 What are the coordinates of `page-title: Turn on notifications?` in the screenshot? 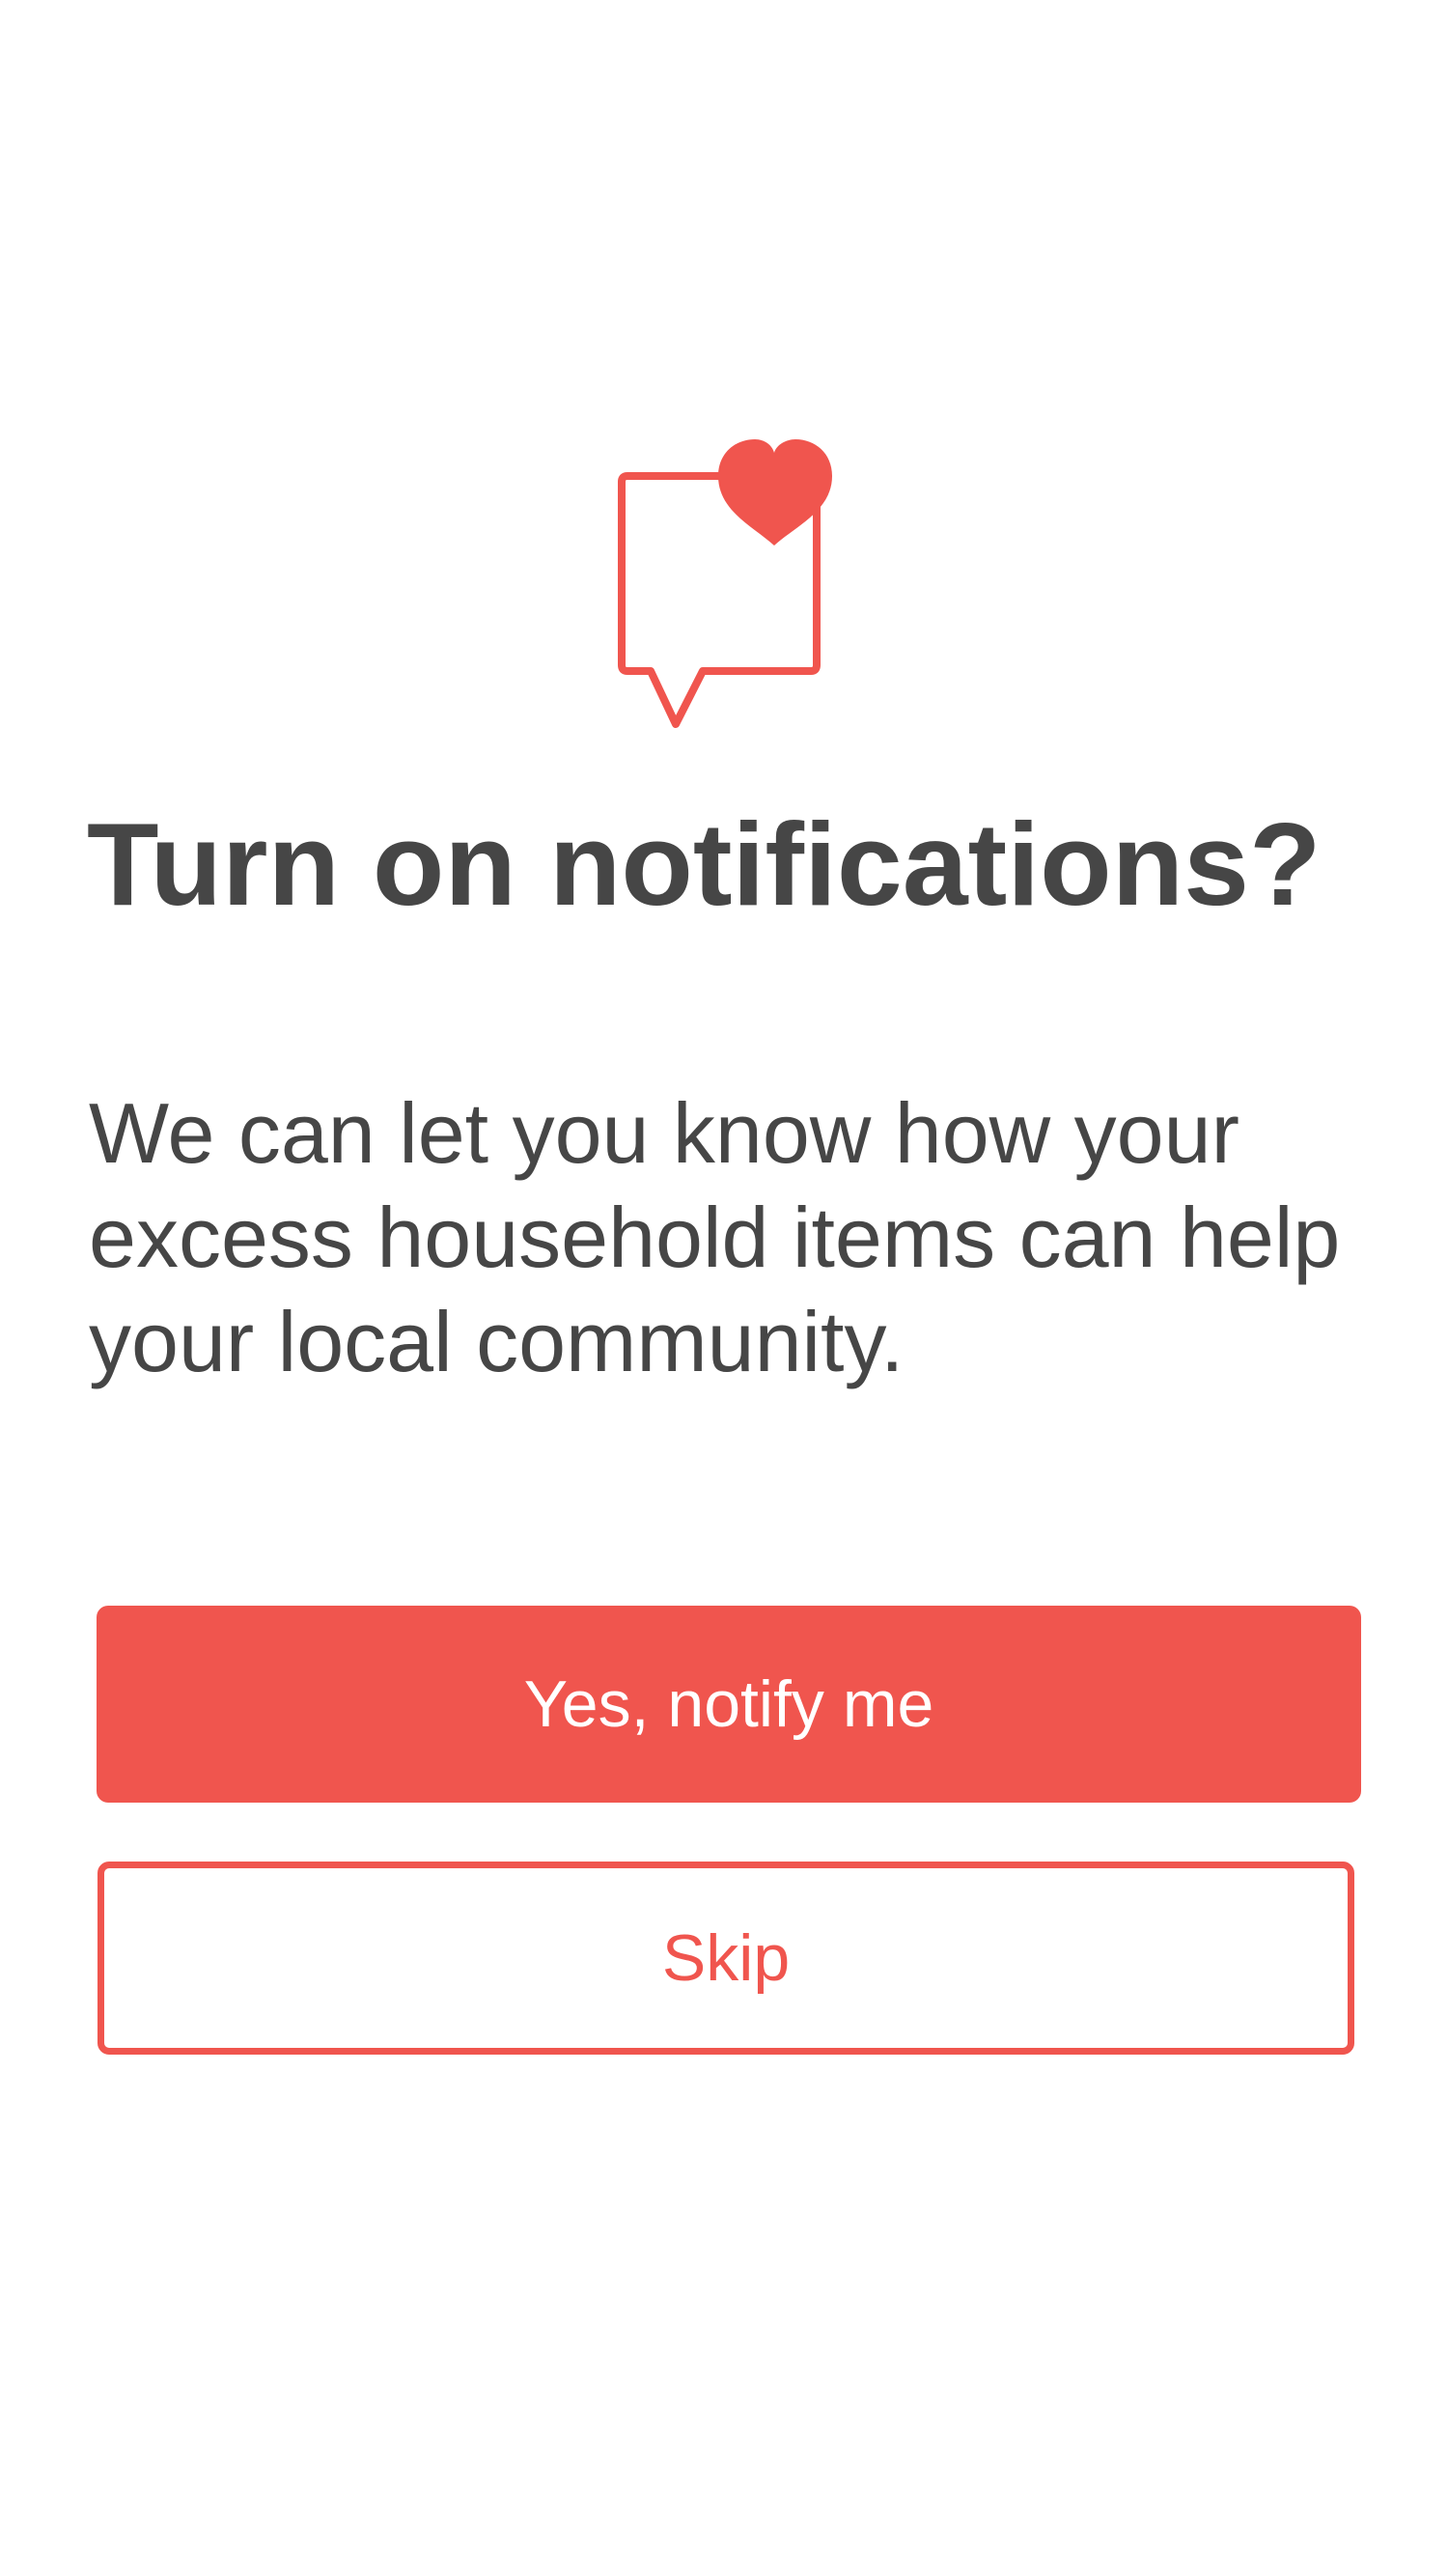 It's located at (705, 864).